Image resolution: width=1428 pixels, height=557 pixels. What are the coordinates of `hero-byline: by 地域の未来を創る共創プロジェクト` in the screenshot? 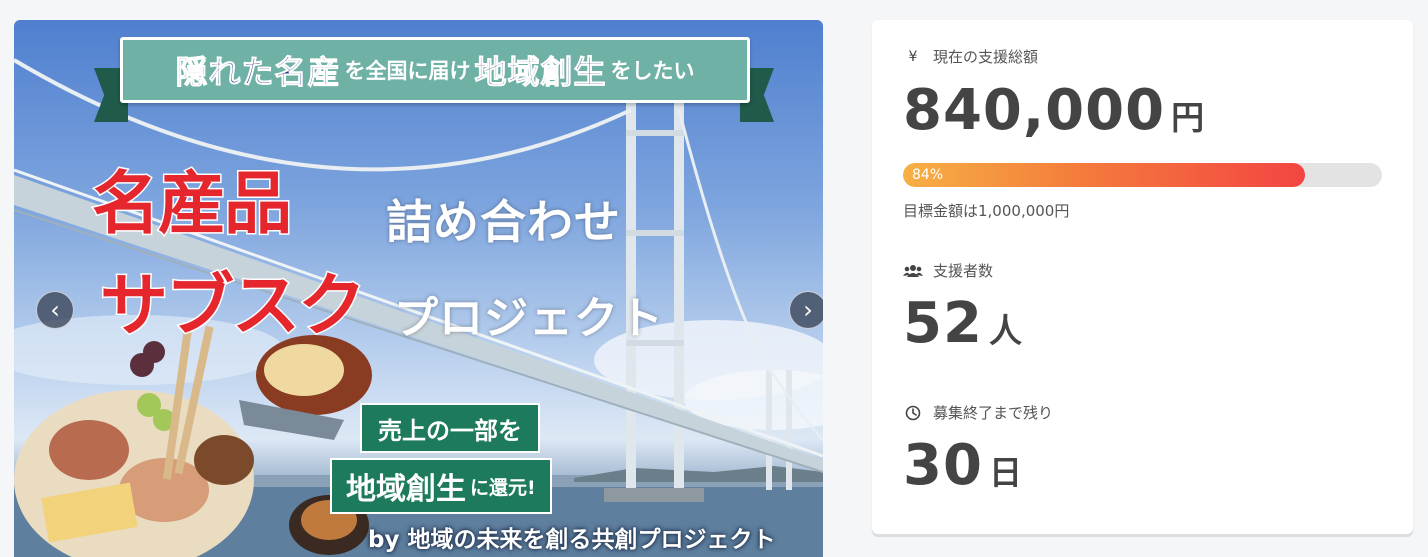 It's located at (572, 540).